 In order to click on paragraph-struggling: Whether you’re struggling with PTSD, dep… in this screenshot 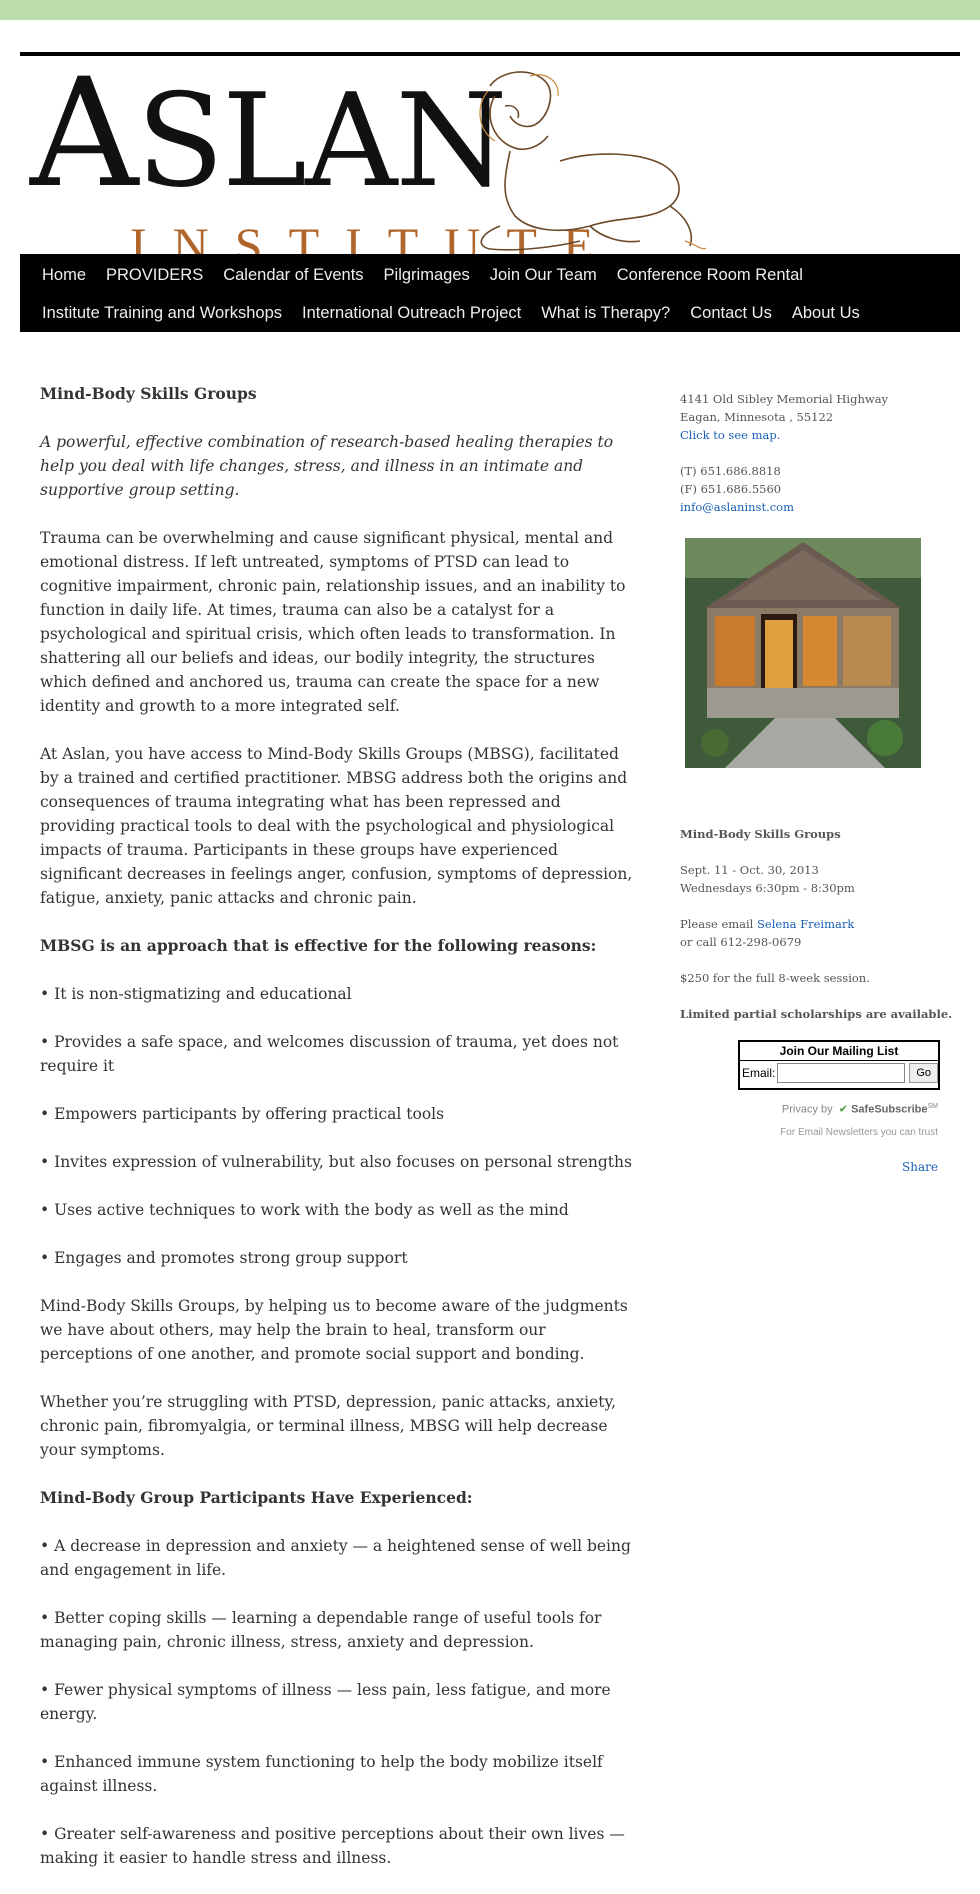, I will do `click(328, 1426)`.